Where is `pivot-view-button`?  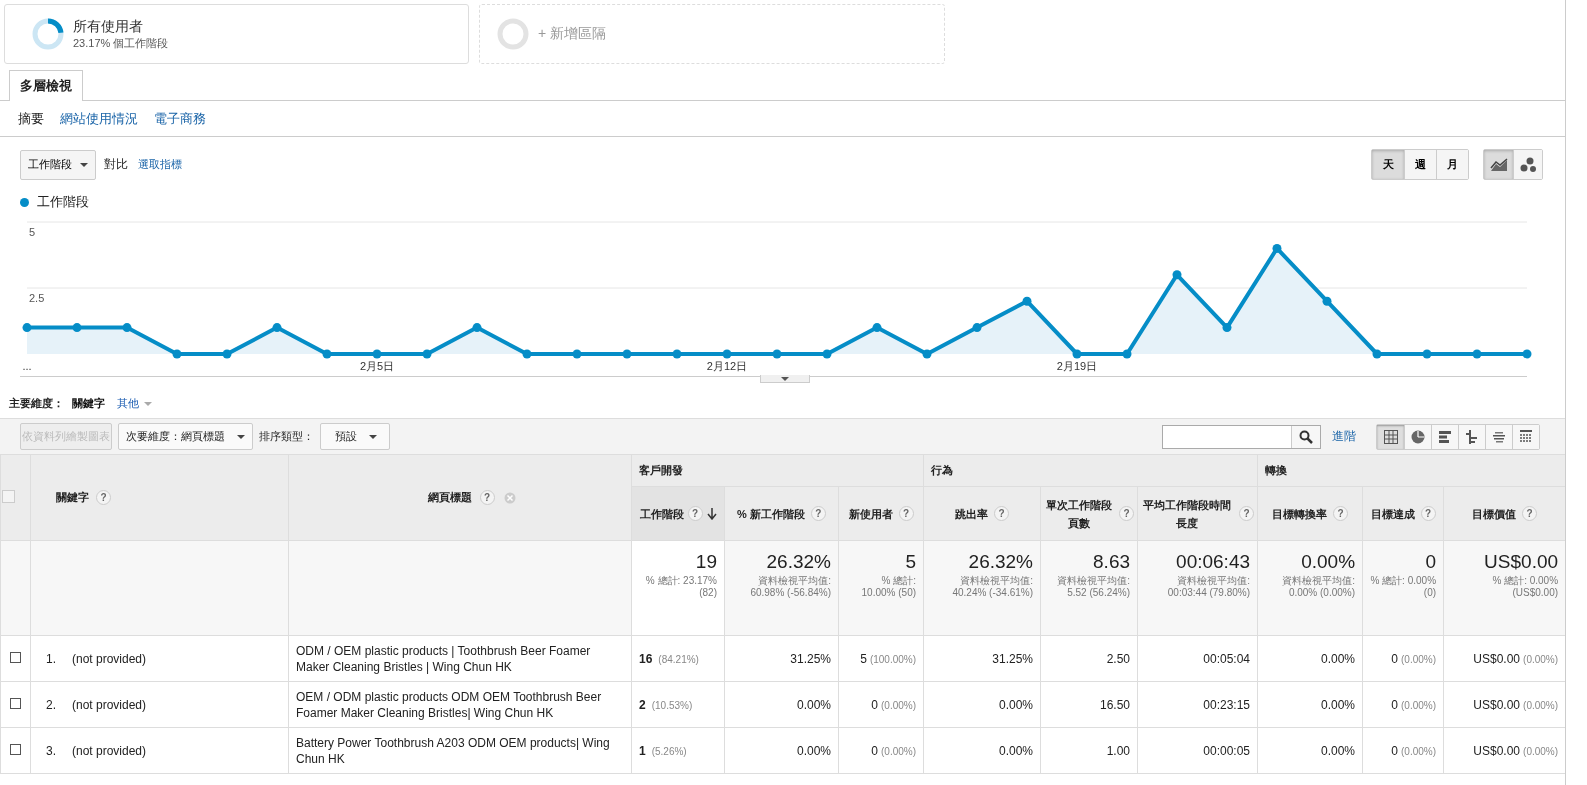
pivot-view-button is located at coordinates (1525, 436).